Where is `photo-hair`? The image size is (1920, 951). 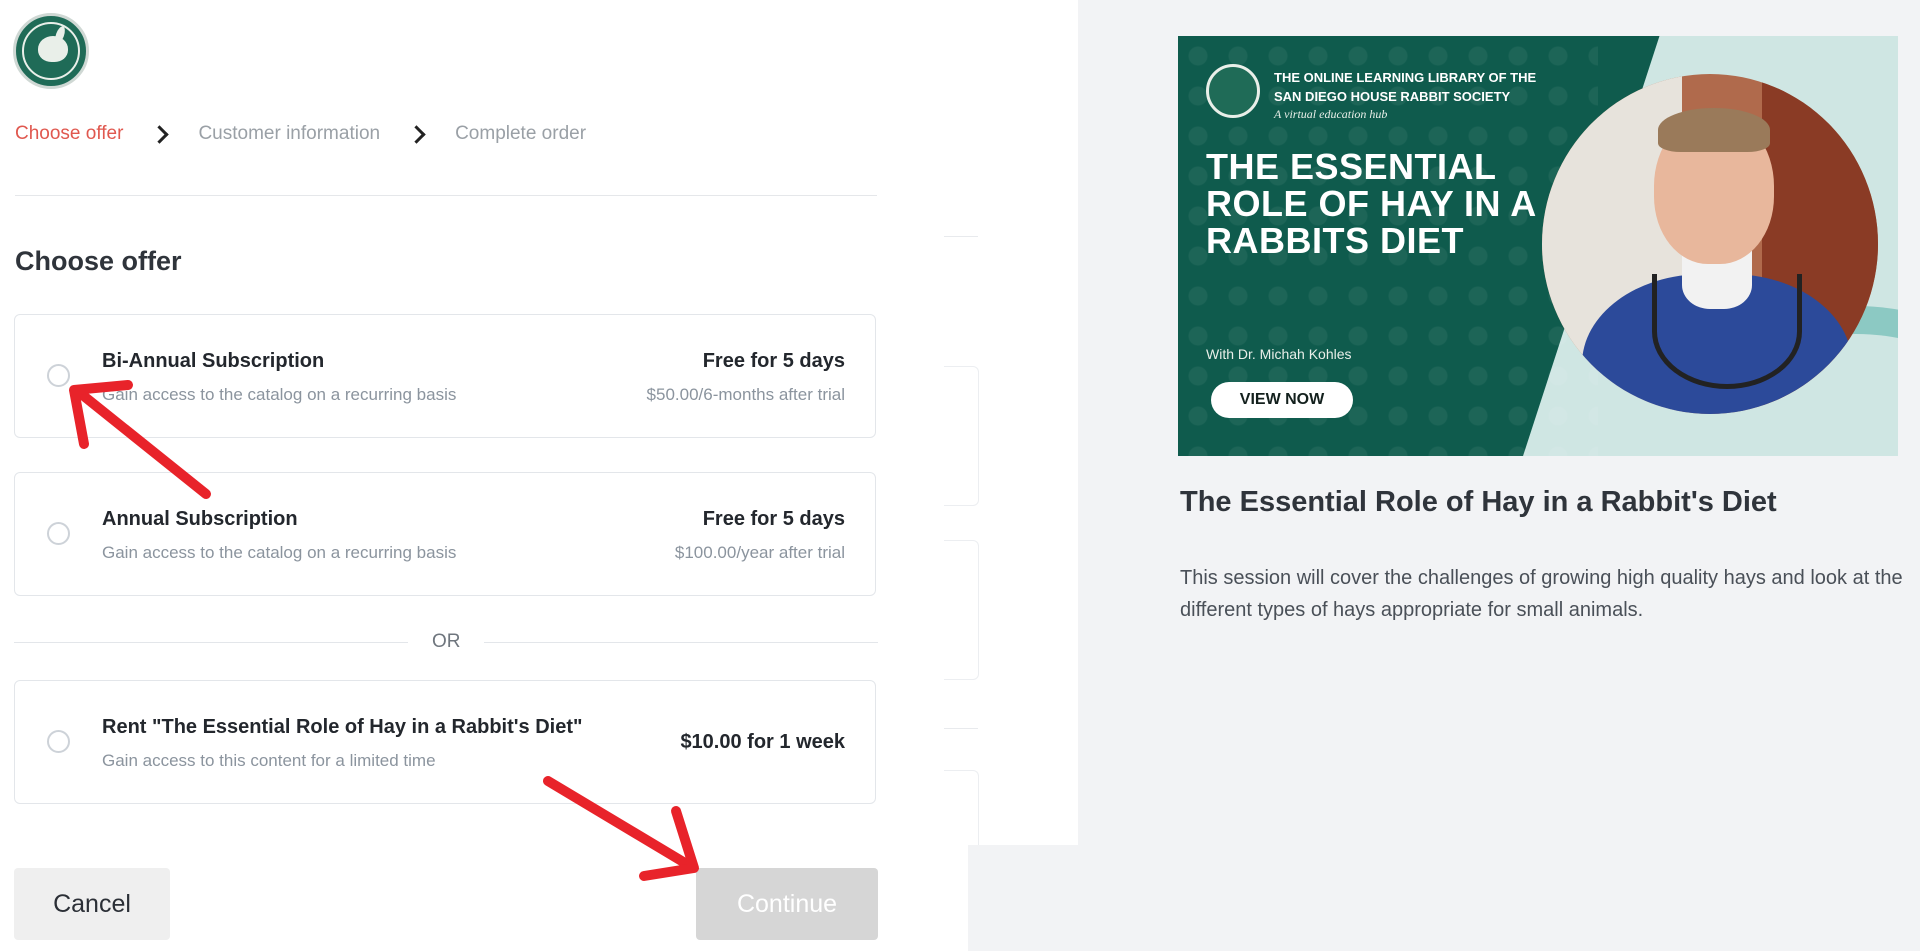 photo-hair is located at coordinates (1714, 130).